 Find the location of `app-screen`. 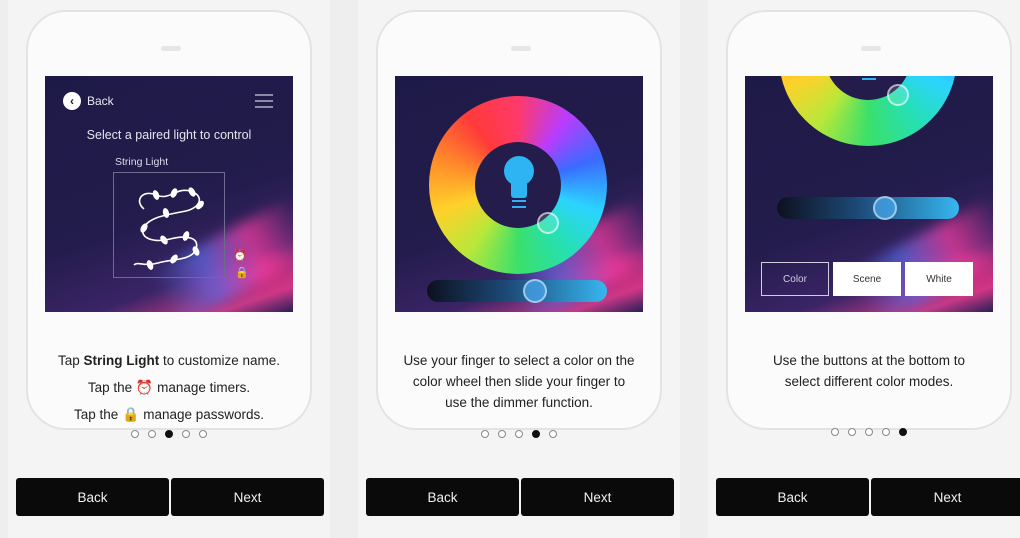

app-screen is located at coordinates (519, 194).